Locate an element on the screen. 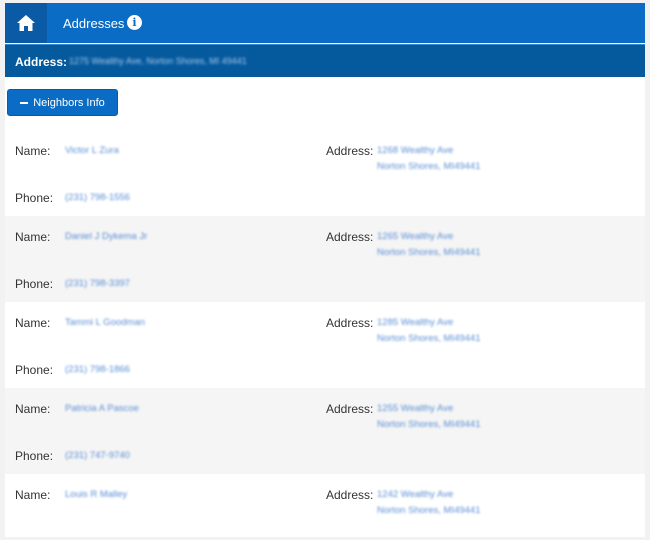  home-icon is located at coordinates (26, 23).